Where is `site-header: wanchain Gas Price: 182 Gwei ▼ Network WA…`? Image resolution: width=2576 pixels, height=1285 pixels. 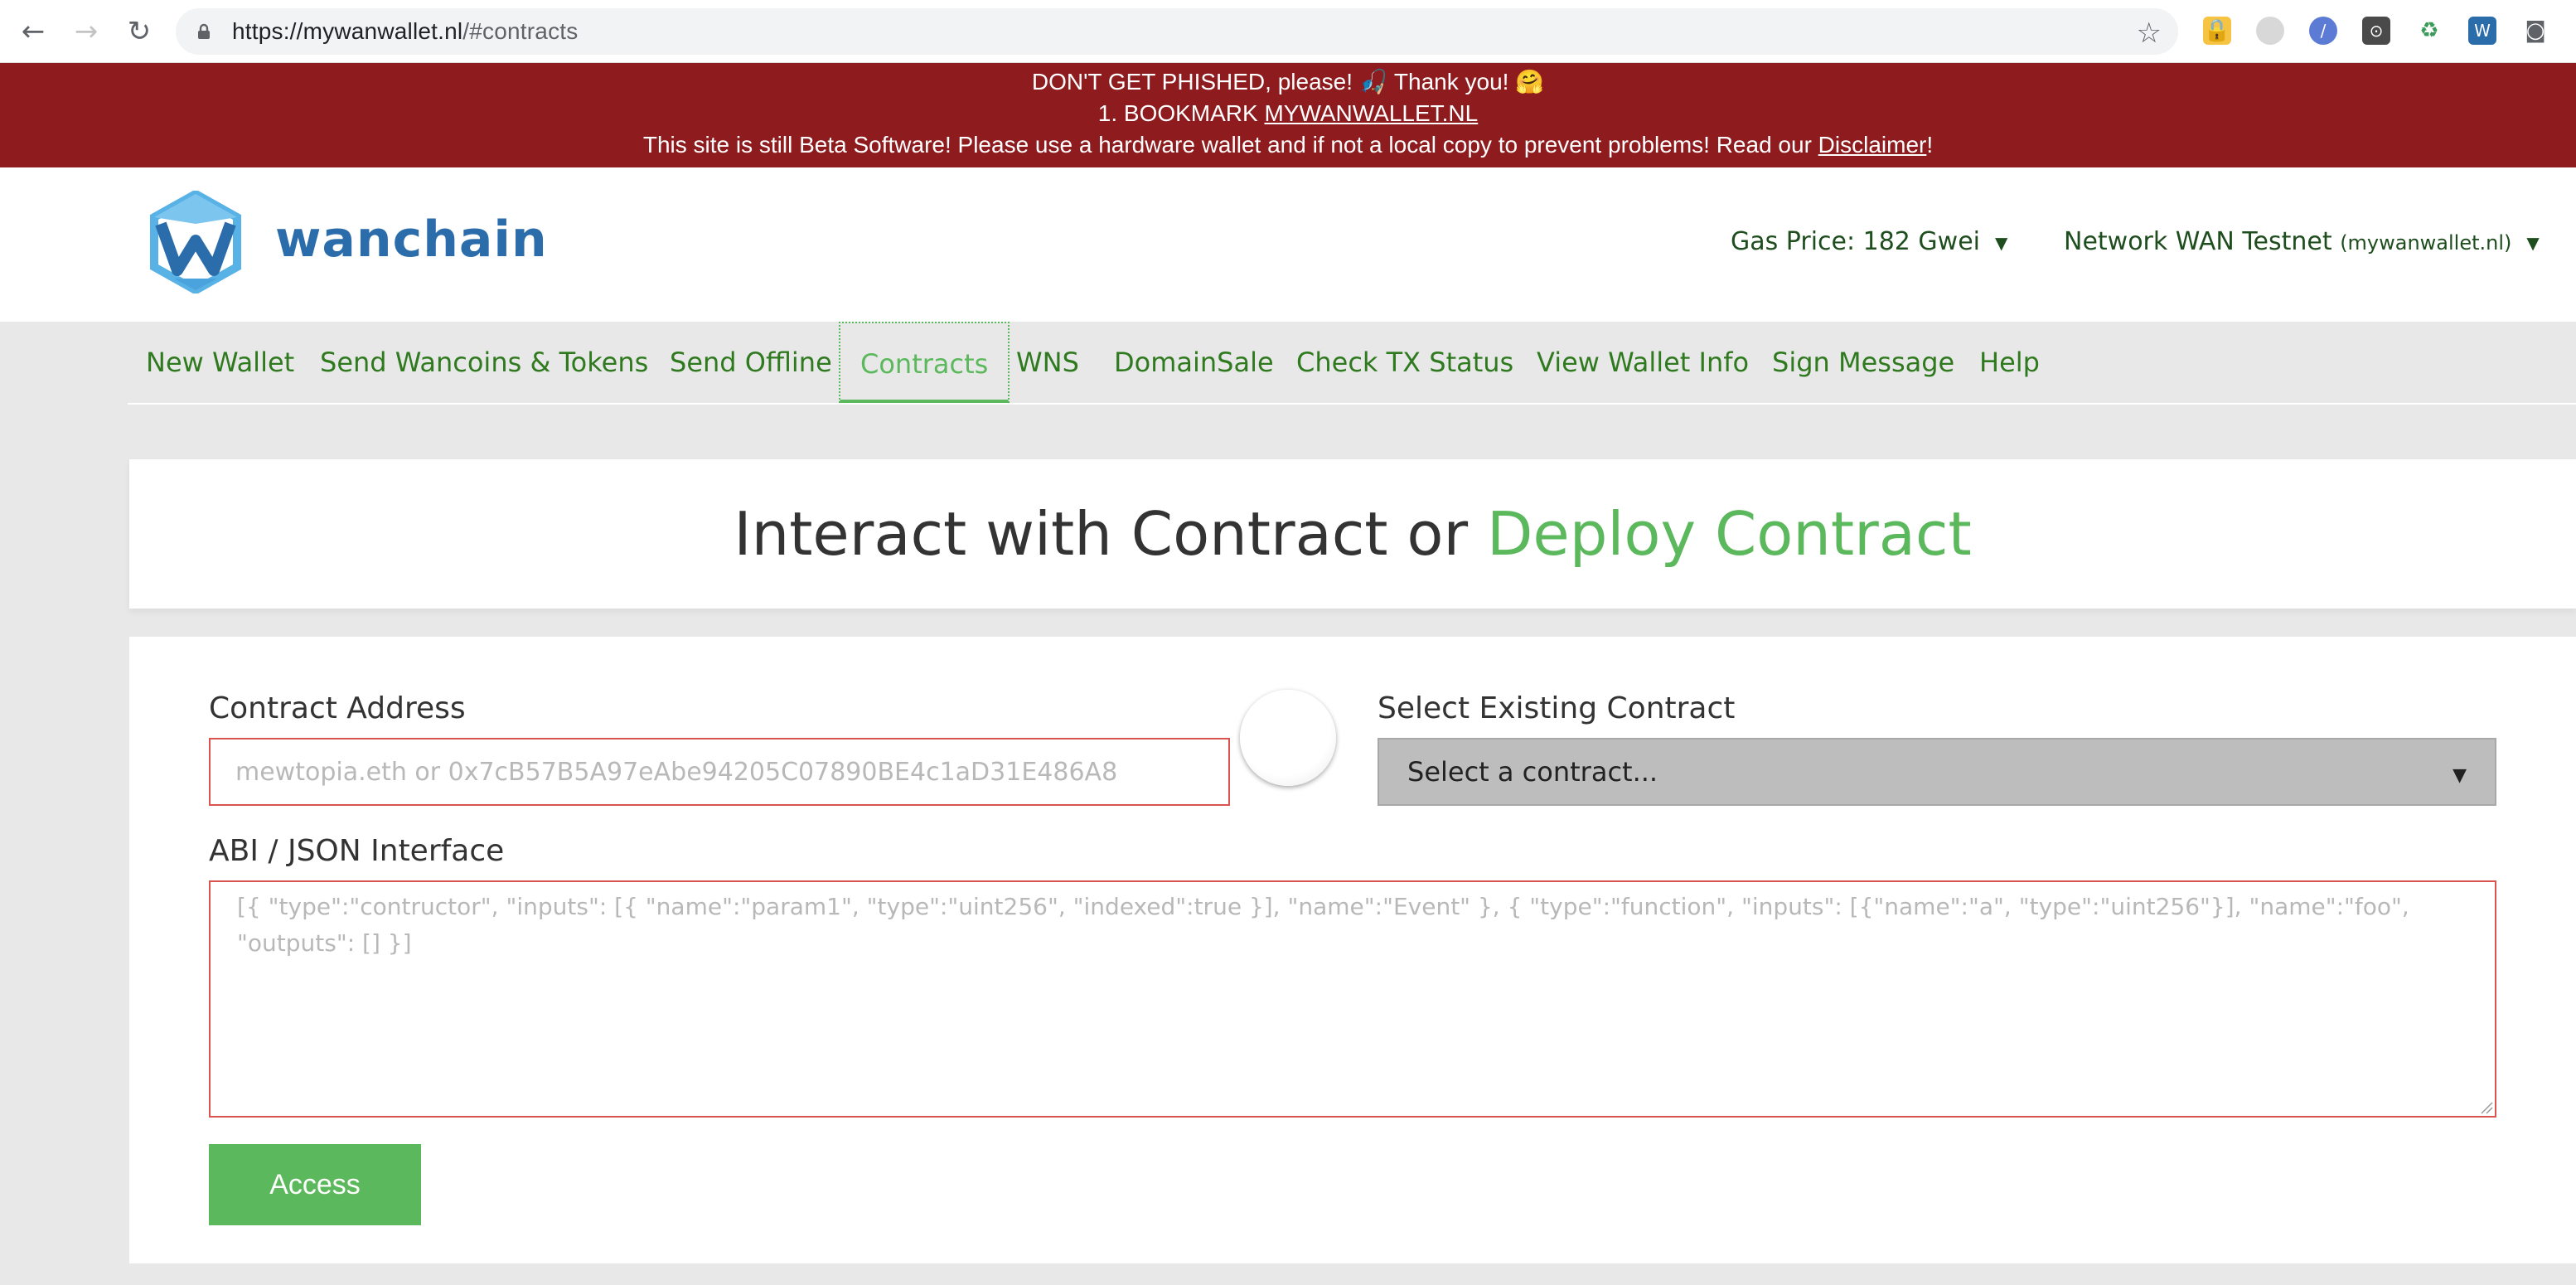 site-header: wanchain Gas Price: 182 Gwei ▼ Network WA… is located at coordinates (1288, 244).